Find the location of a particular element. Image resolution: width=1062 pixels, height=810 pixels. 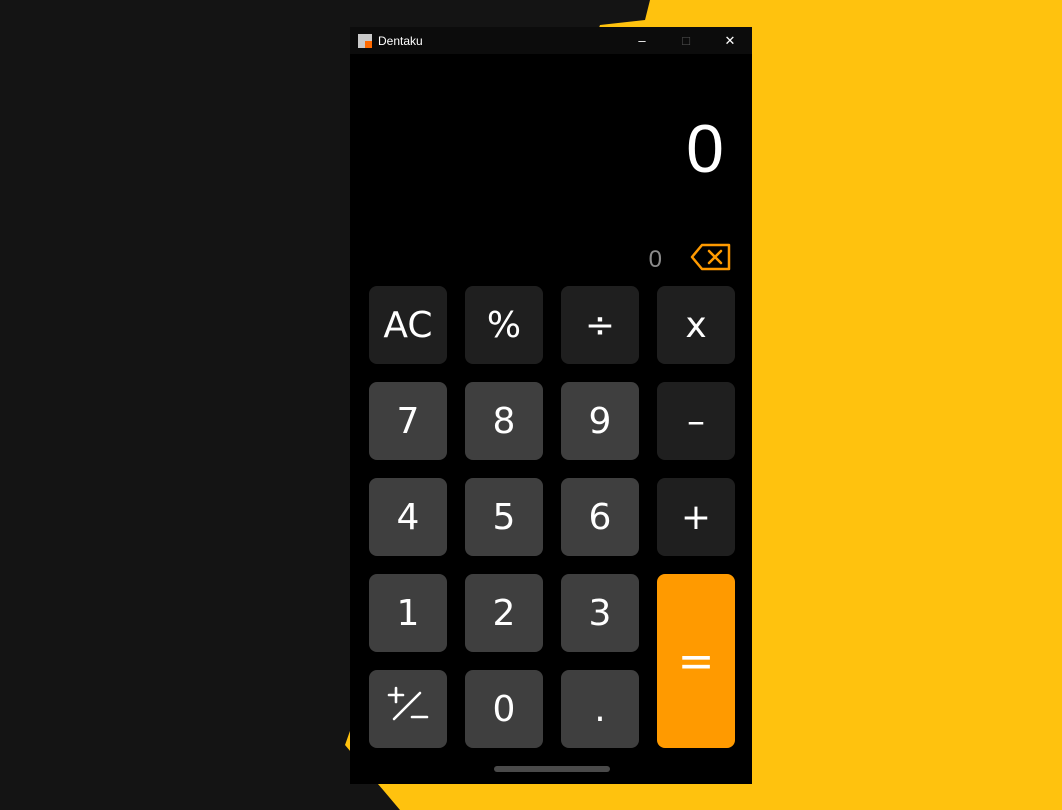

clear-button: AC is located at coordinates (408, 325).